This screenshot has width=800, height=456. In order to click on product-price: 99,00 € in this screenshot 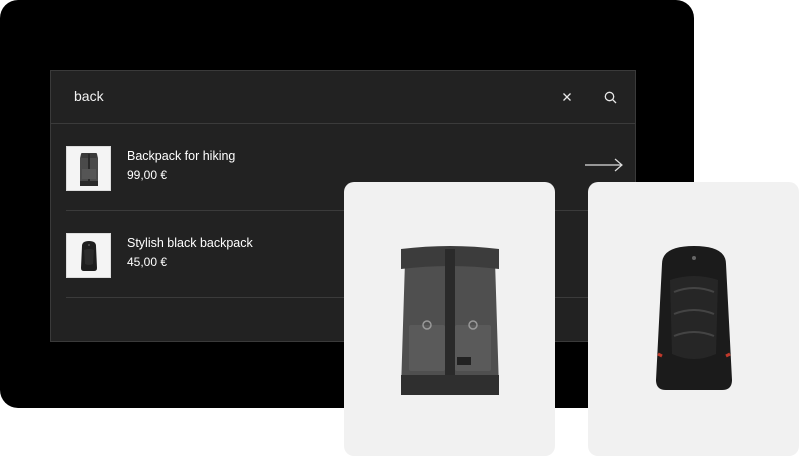, I will do `click(147, 175)`.